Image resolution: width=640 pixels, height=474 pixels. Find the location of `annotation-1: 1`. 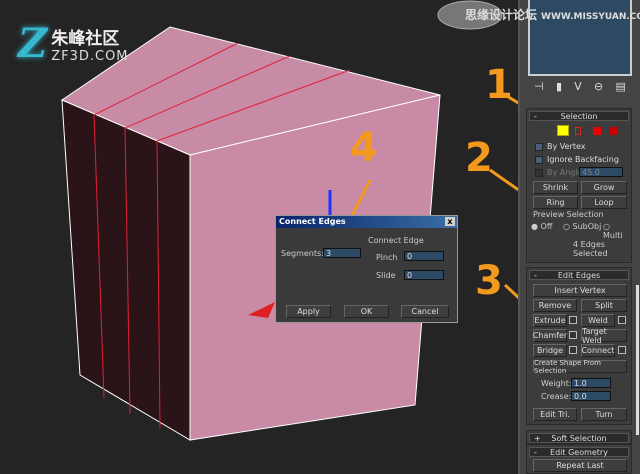

annotation-1: 1 is located at coordinates (499, 85).